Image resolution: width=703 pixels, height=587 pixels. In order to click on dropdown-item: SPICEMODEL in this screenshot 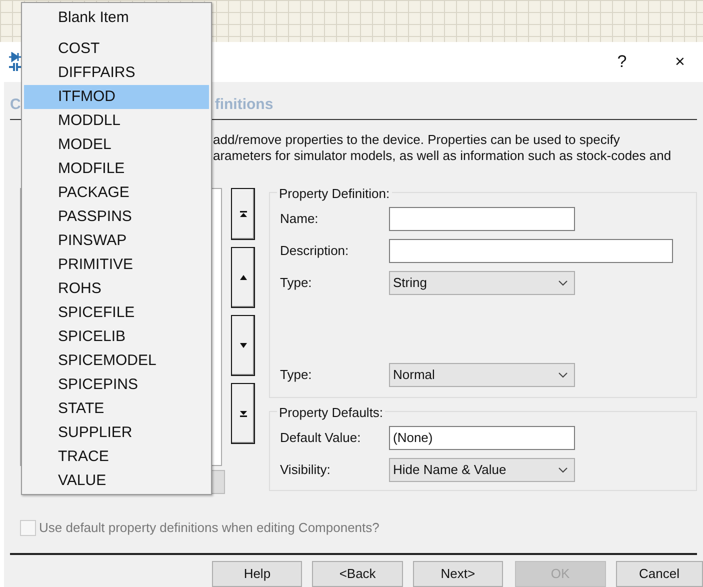, I will do `click(116, 361)`.